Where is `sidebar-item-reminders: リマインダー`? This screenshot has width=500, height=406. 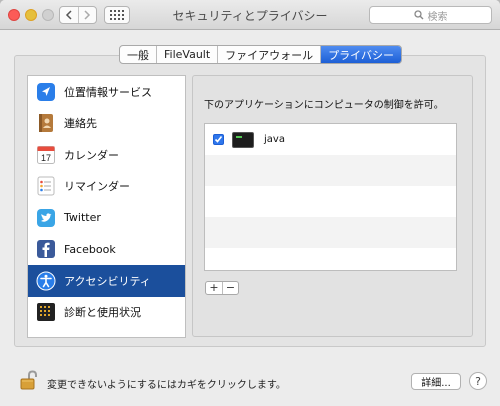 sidebar-item-reminders: リマインダー is located at coordinates (106, 187).